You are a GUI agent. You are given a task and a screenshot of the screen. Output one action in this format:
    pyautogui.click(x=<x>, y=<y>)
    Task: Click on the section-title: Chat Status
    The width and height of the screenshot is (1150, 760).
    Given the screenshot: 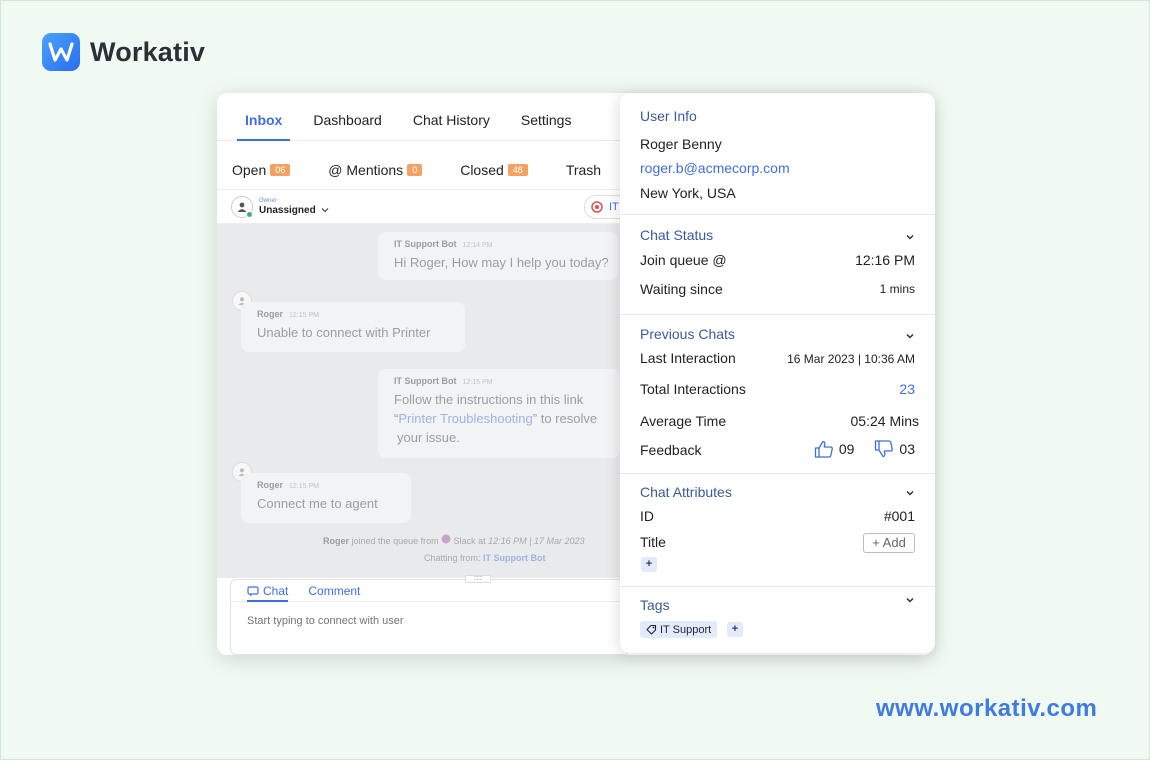 What is the action you would take?
    pyautogui.click(x=677, y=235)
    